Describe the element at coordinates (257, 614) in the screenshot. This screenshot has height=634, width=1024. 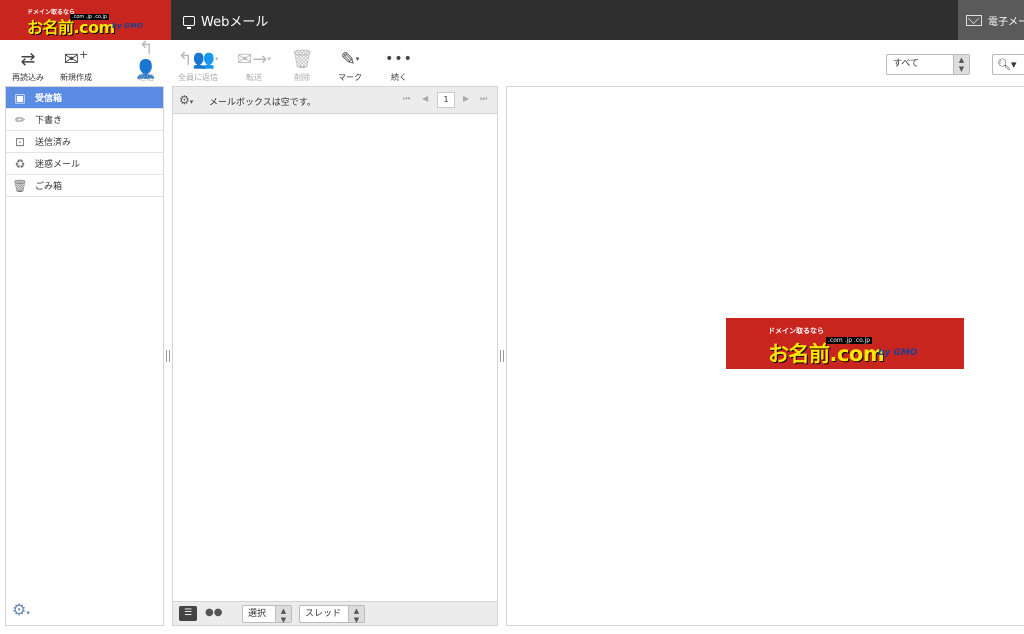
I see `select-dropdown-value: 選択` at that location.